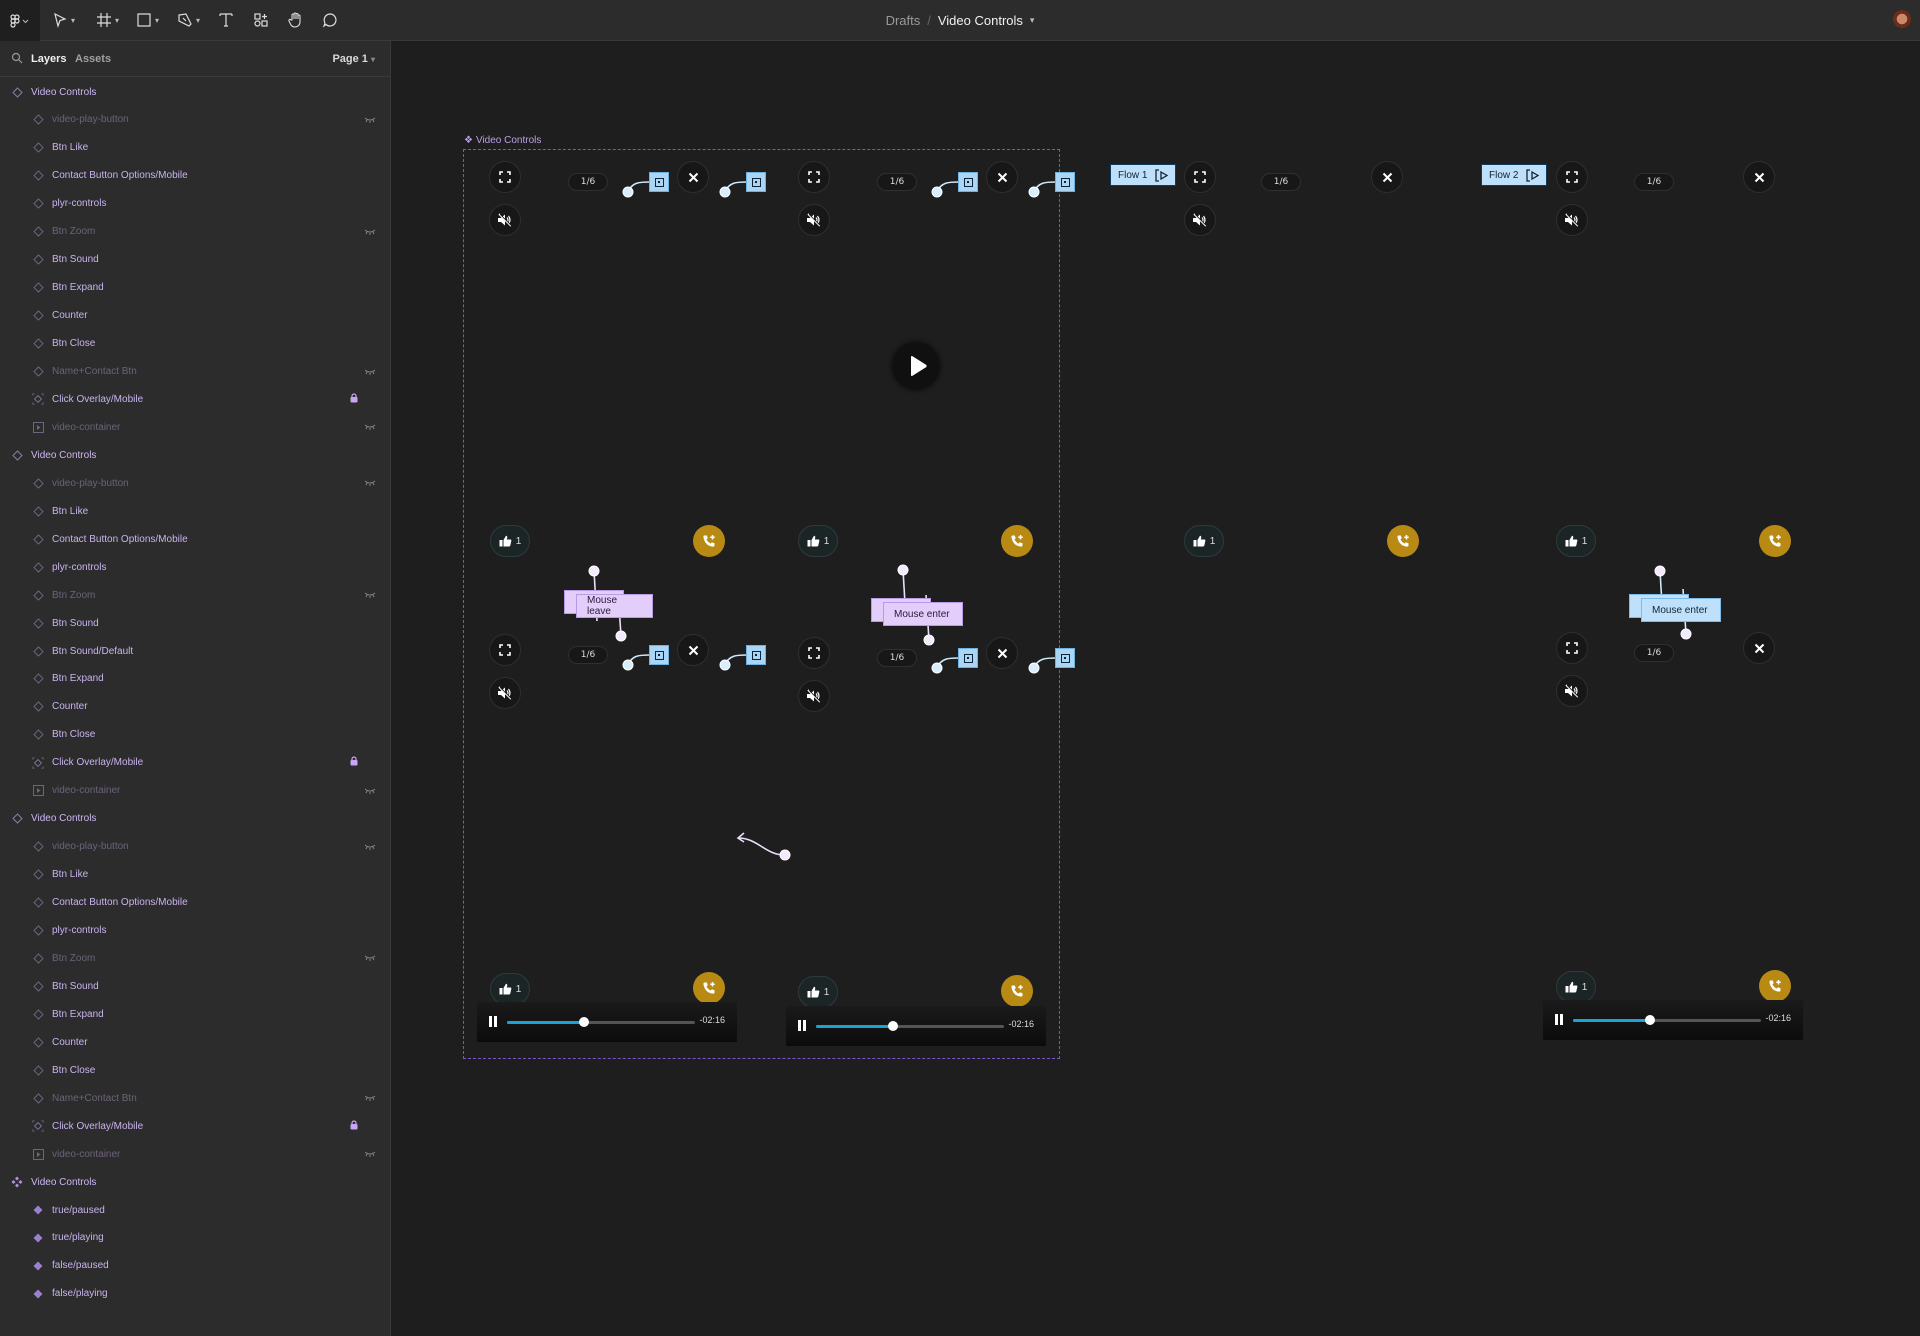 The height and width of the screenshot is (1336, 1920). Describe the element at coordinates (195, 1238) in the screenshot. I see `layer-row: true/playing` at that location.